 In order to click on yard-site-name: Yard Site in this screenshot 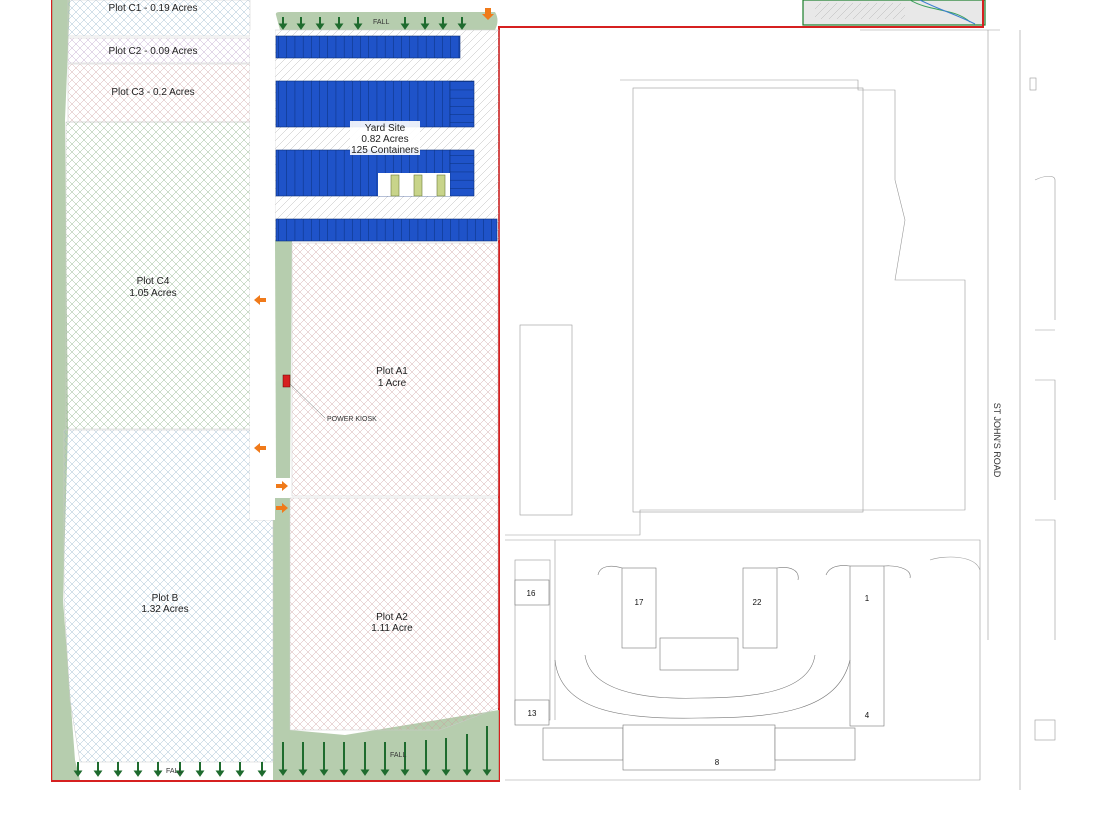, I will do `click(385, 128)`.